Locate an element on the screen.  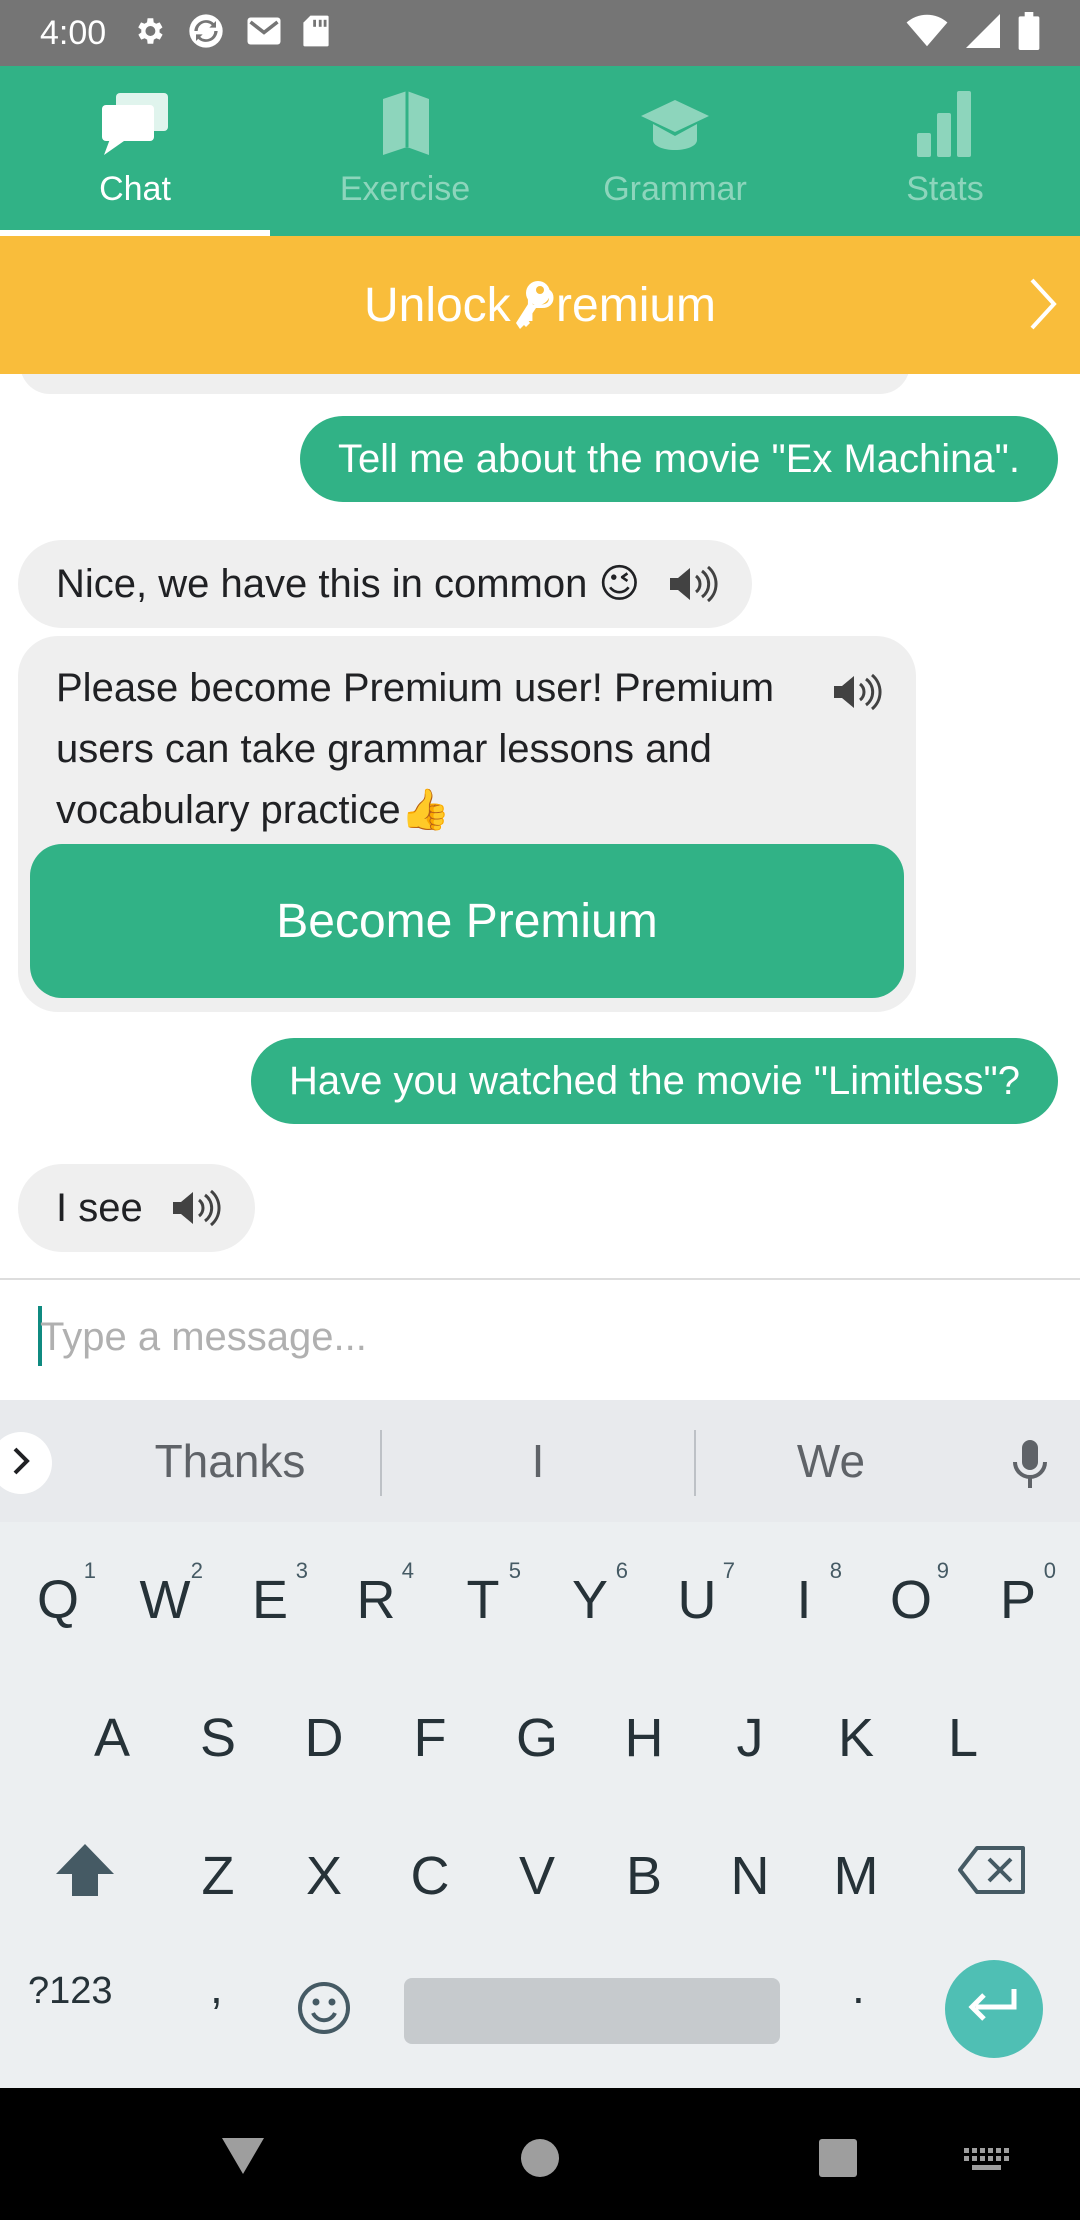
user-message: Tell me about the movie "Ex Machina". is located at coordinates (678, 459).